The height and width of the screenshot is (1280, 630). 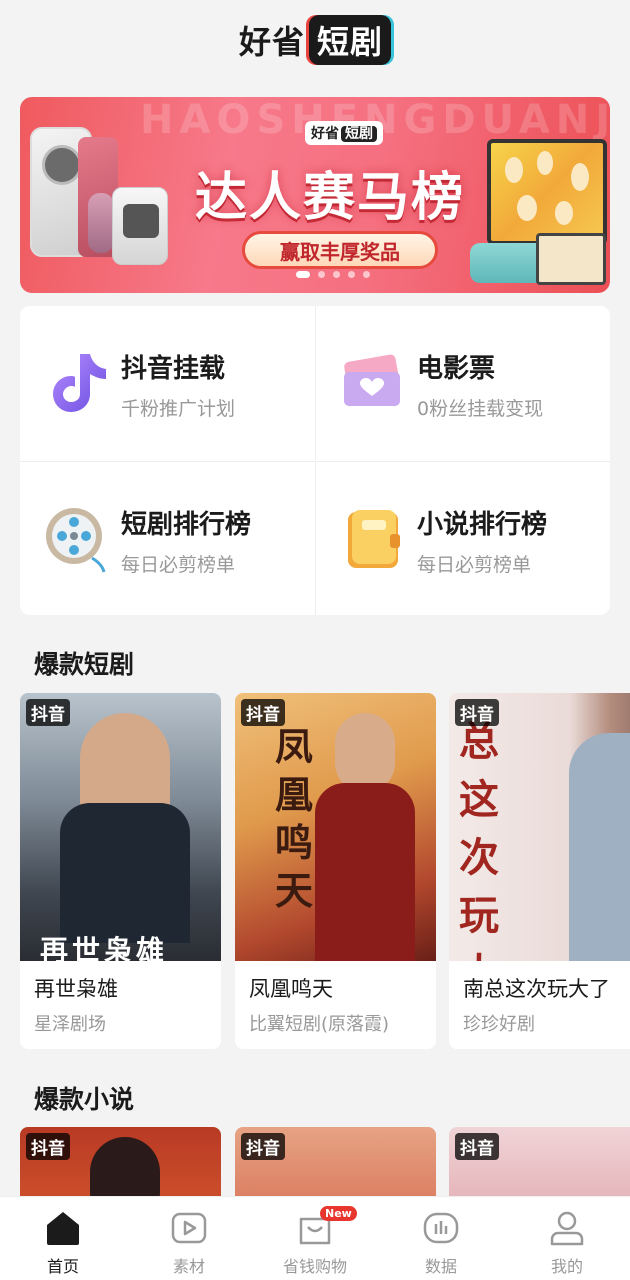 What do you see at coordinates (536, 989) in the screenshot?
I see `drama-title: 南总这次玩大了` at bounding box center [536, 989].